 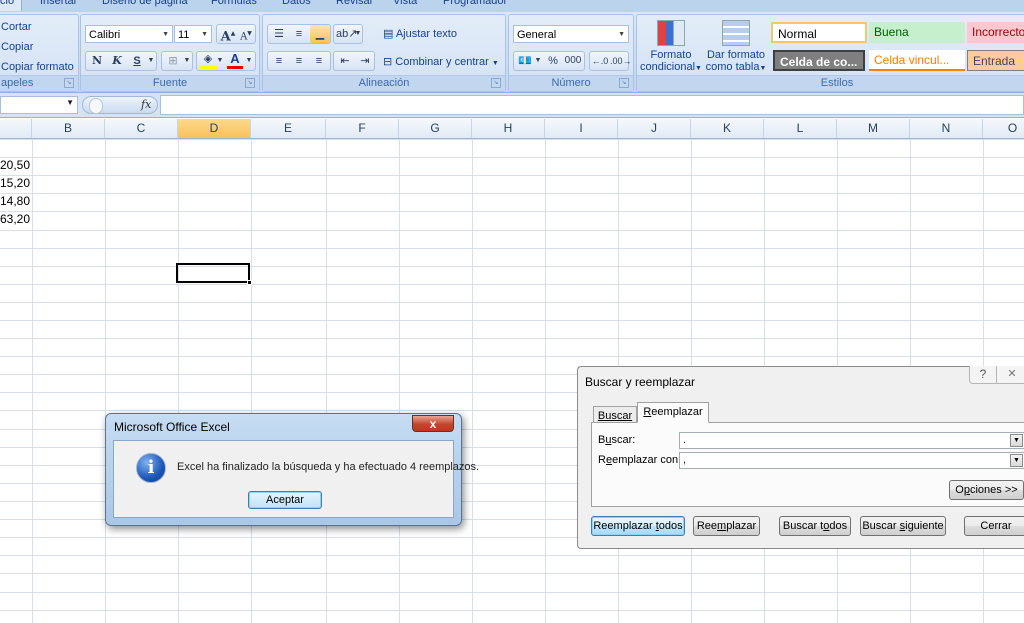 I want to click on font-name-select: Calibri ▼, so click(x=129, y=34).